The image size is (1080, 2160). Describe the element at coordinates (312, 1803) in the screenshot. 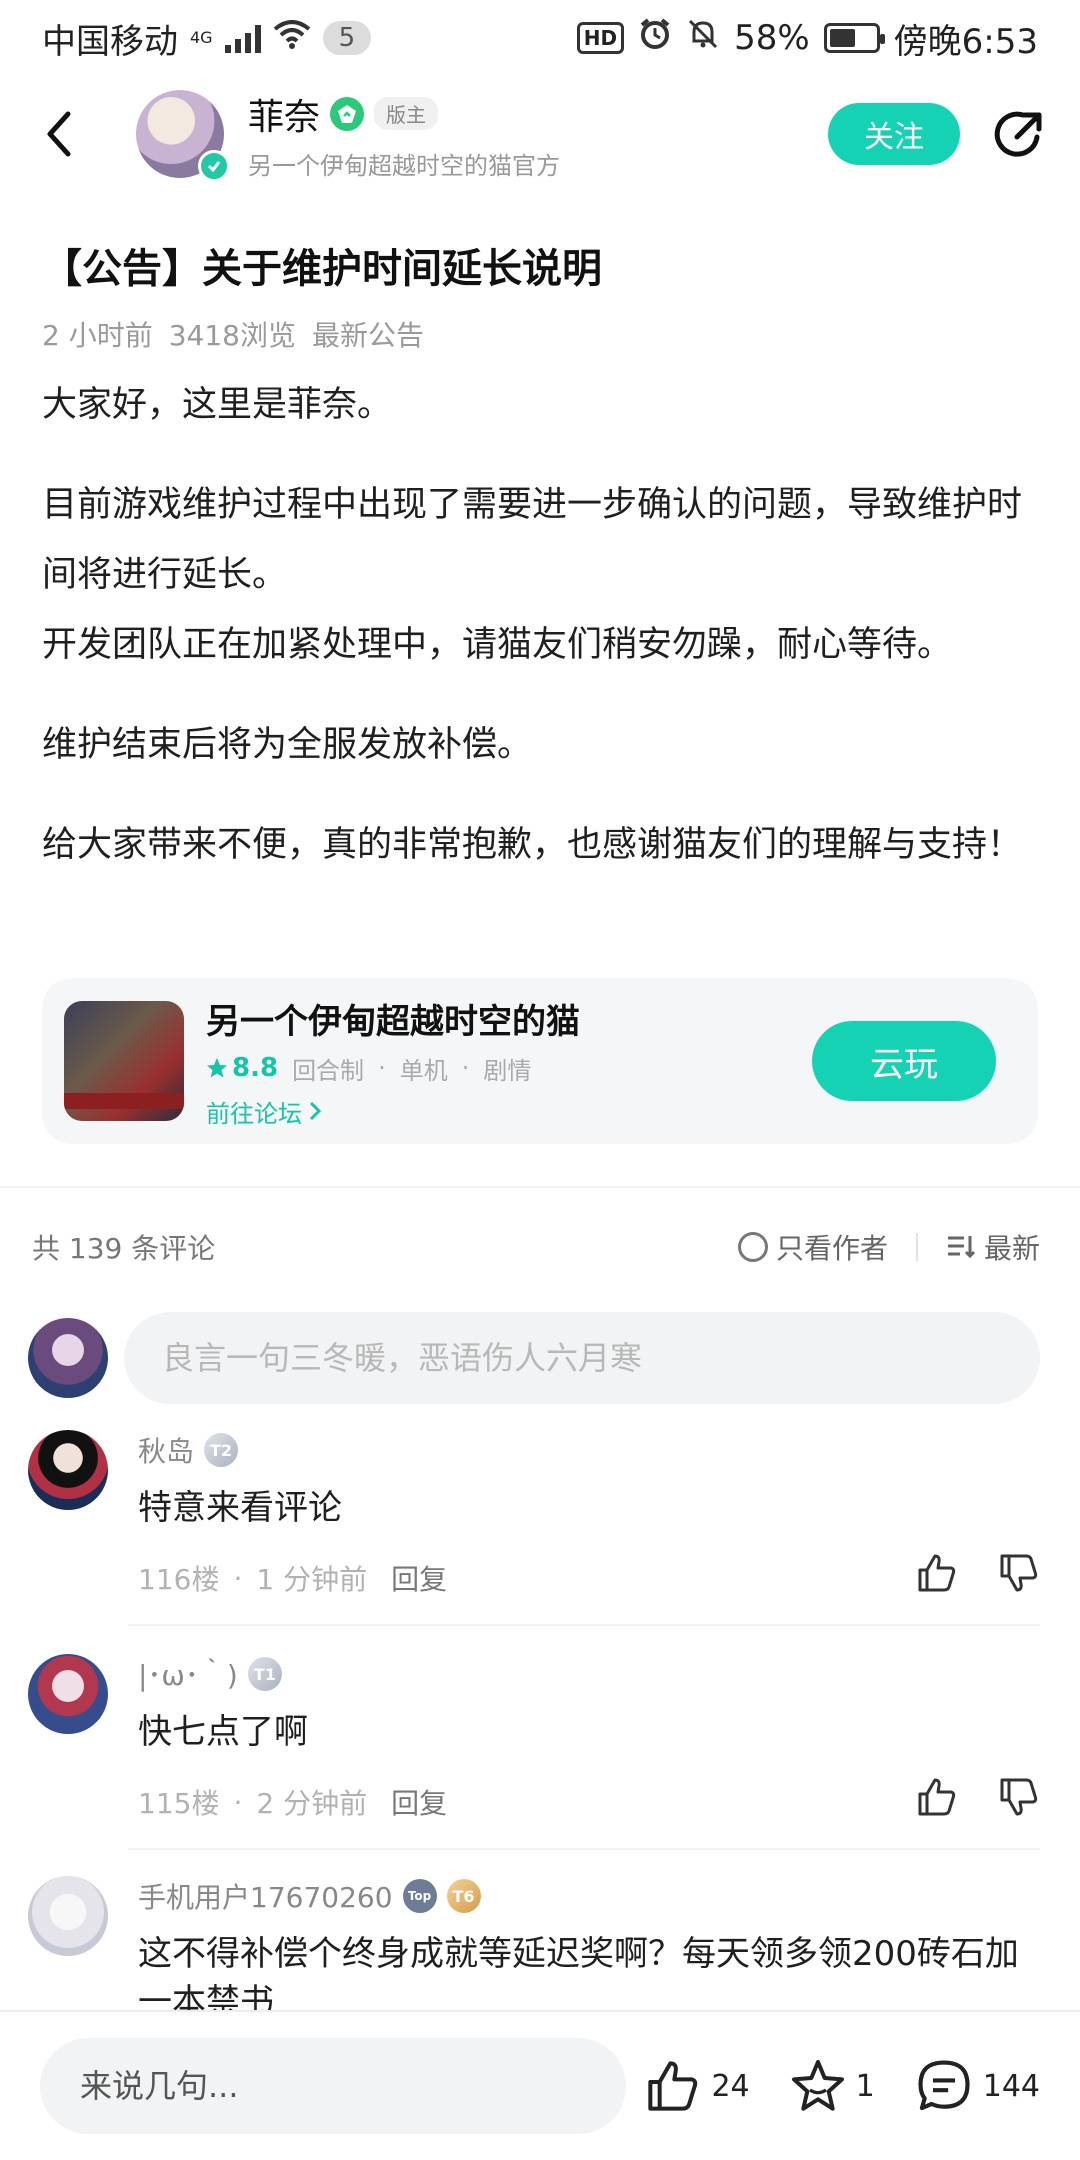

I see `comment-time: 2 分钟前` at that location.